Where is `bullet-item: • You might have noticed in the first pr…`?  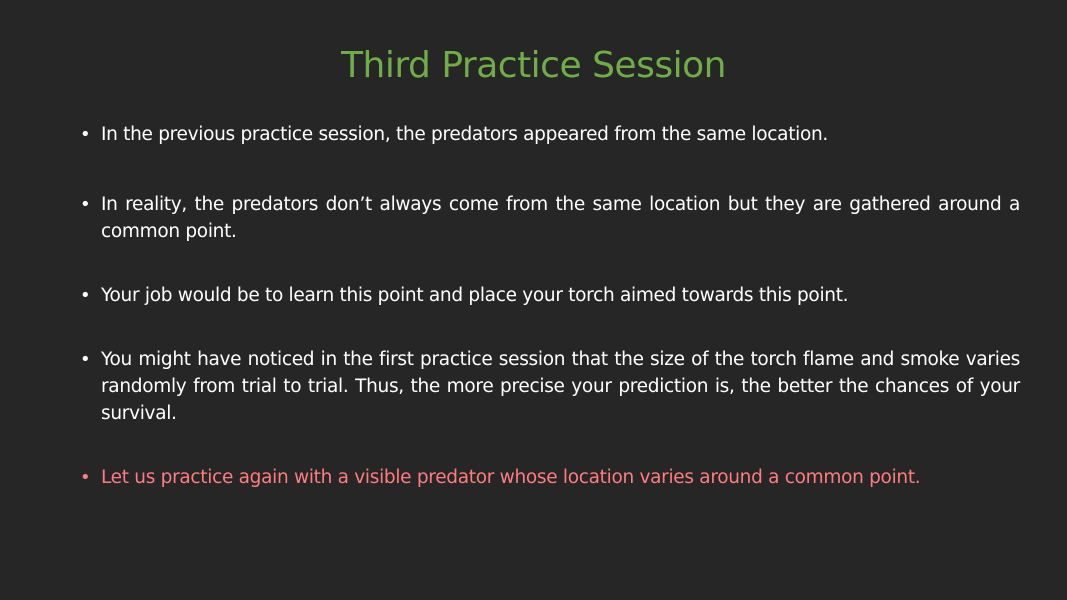
bullet-item: • You might have noticed in the first pr… is located at coordinates (550, 386).